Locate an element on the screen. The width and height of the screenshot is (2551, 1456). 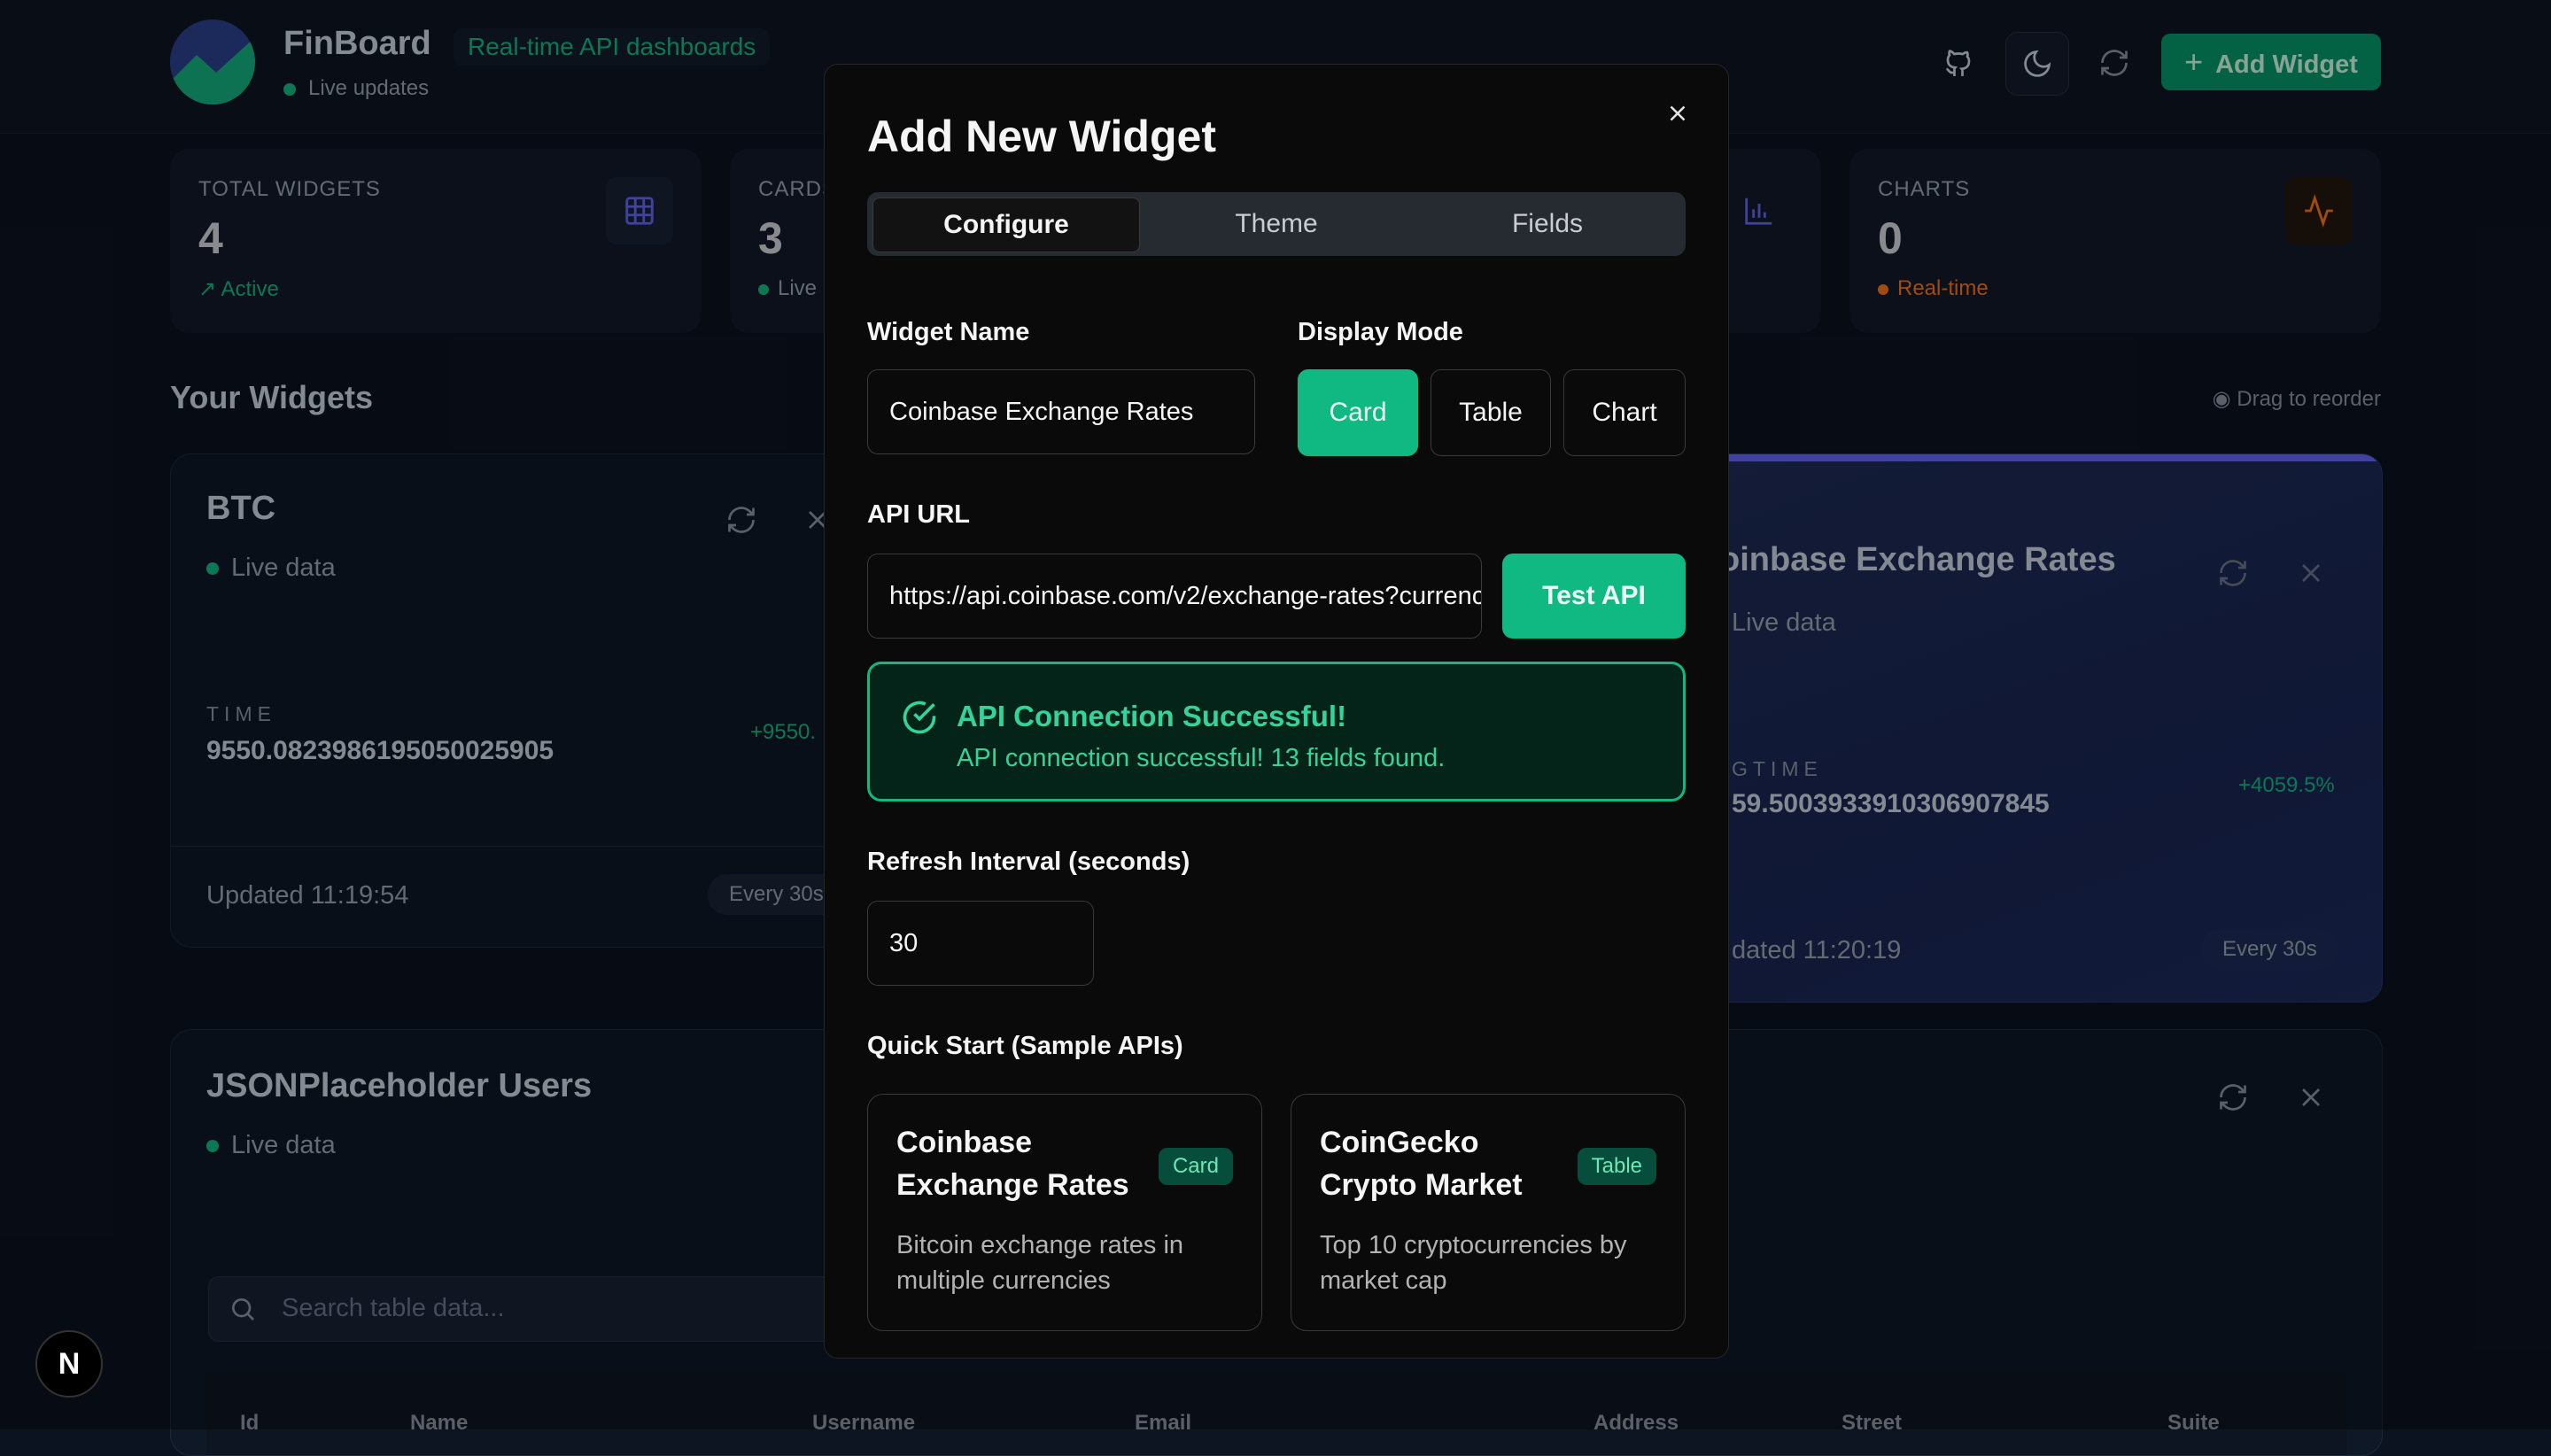
sample-badge: Card is located at coordinates (1195, 1166).